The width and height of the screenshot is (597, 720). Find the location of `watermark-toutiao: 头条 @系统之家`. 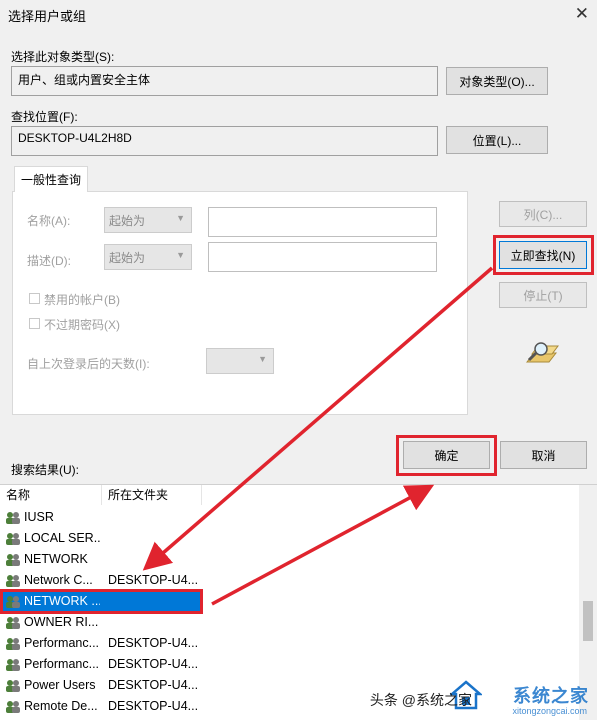

watermark-toutiao: 头条 @系统之家 is located at coordinates (420, 700).